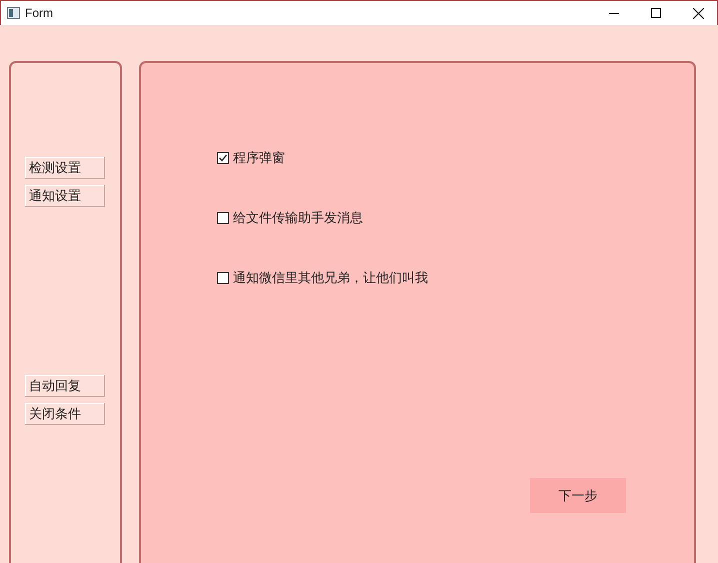  What do you see at coordinates (578, 495) in the screenshot?
I see `next-button: 下一步` at bounding box center [578, 495].